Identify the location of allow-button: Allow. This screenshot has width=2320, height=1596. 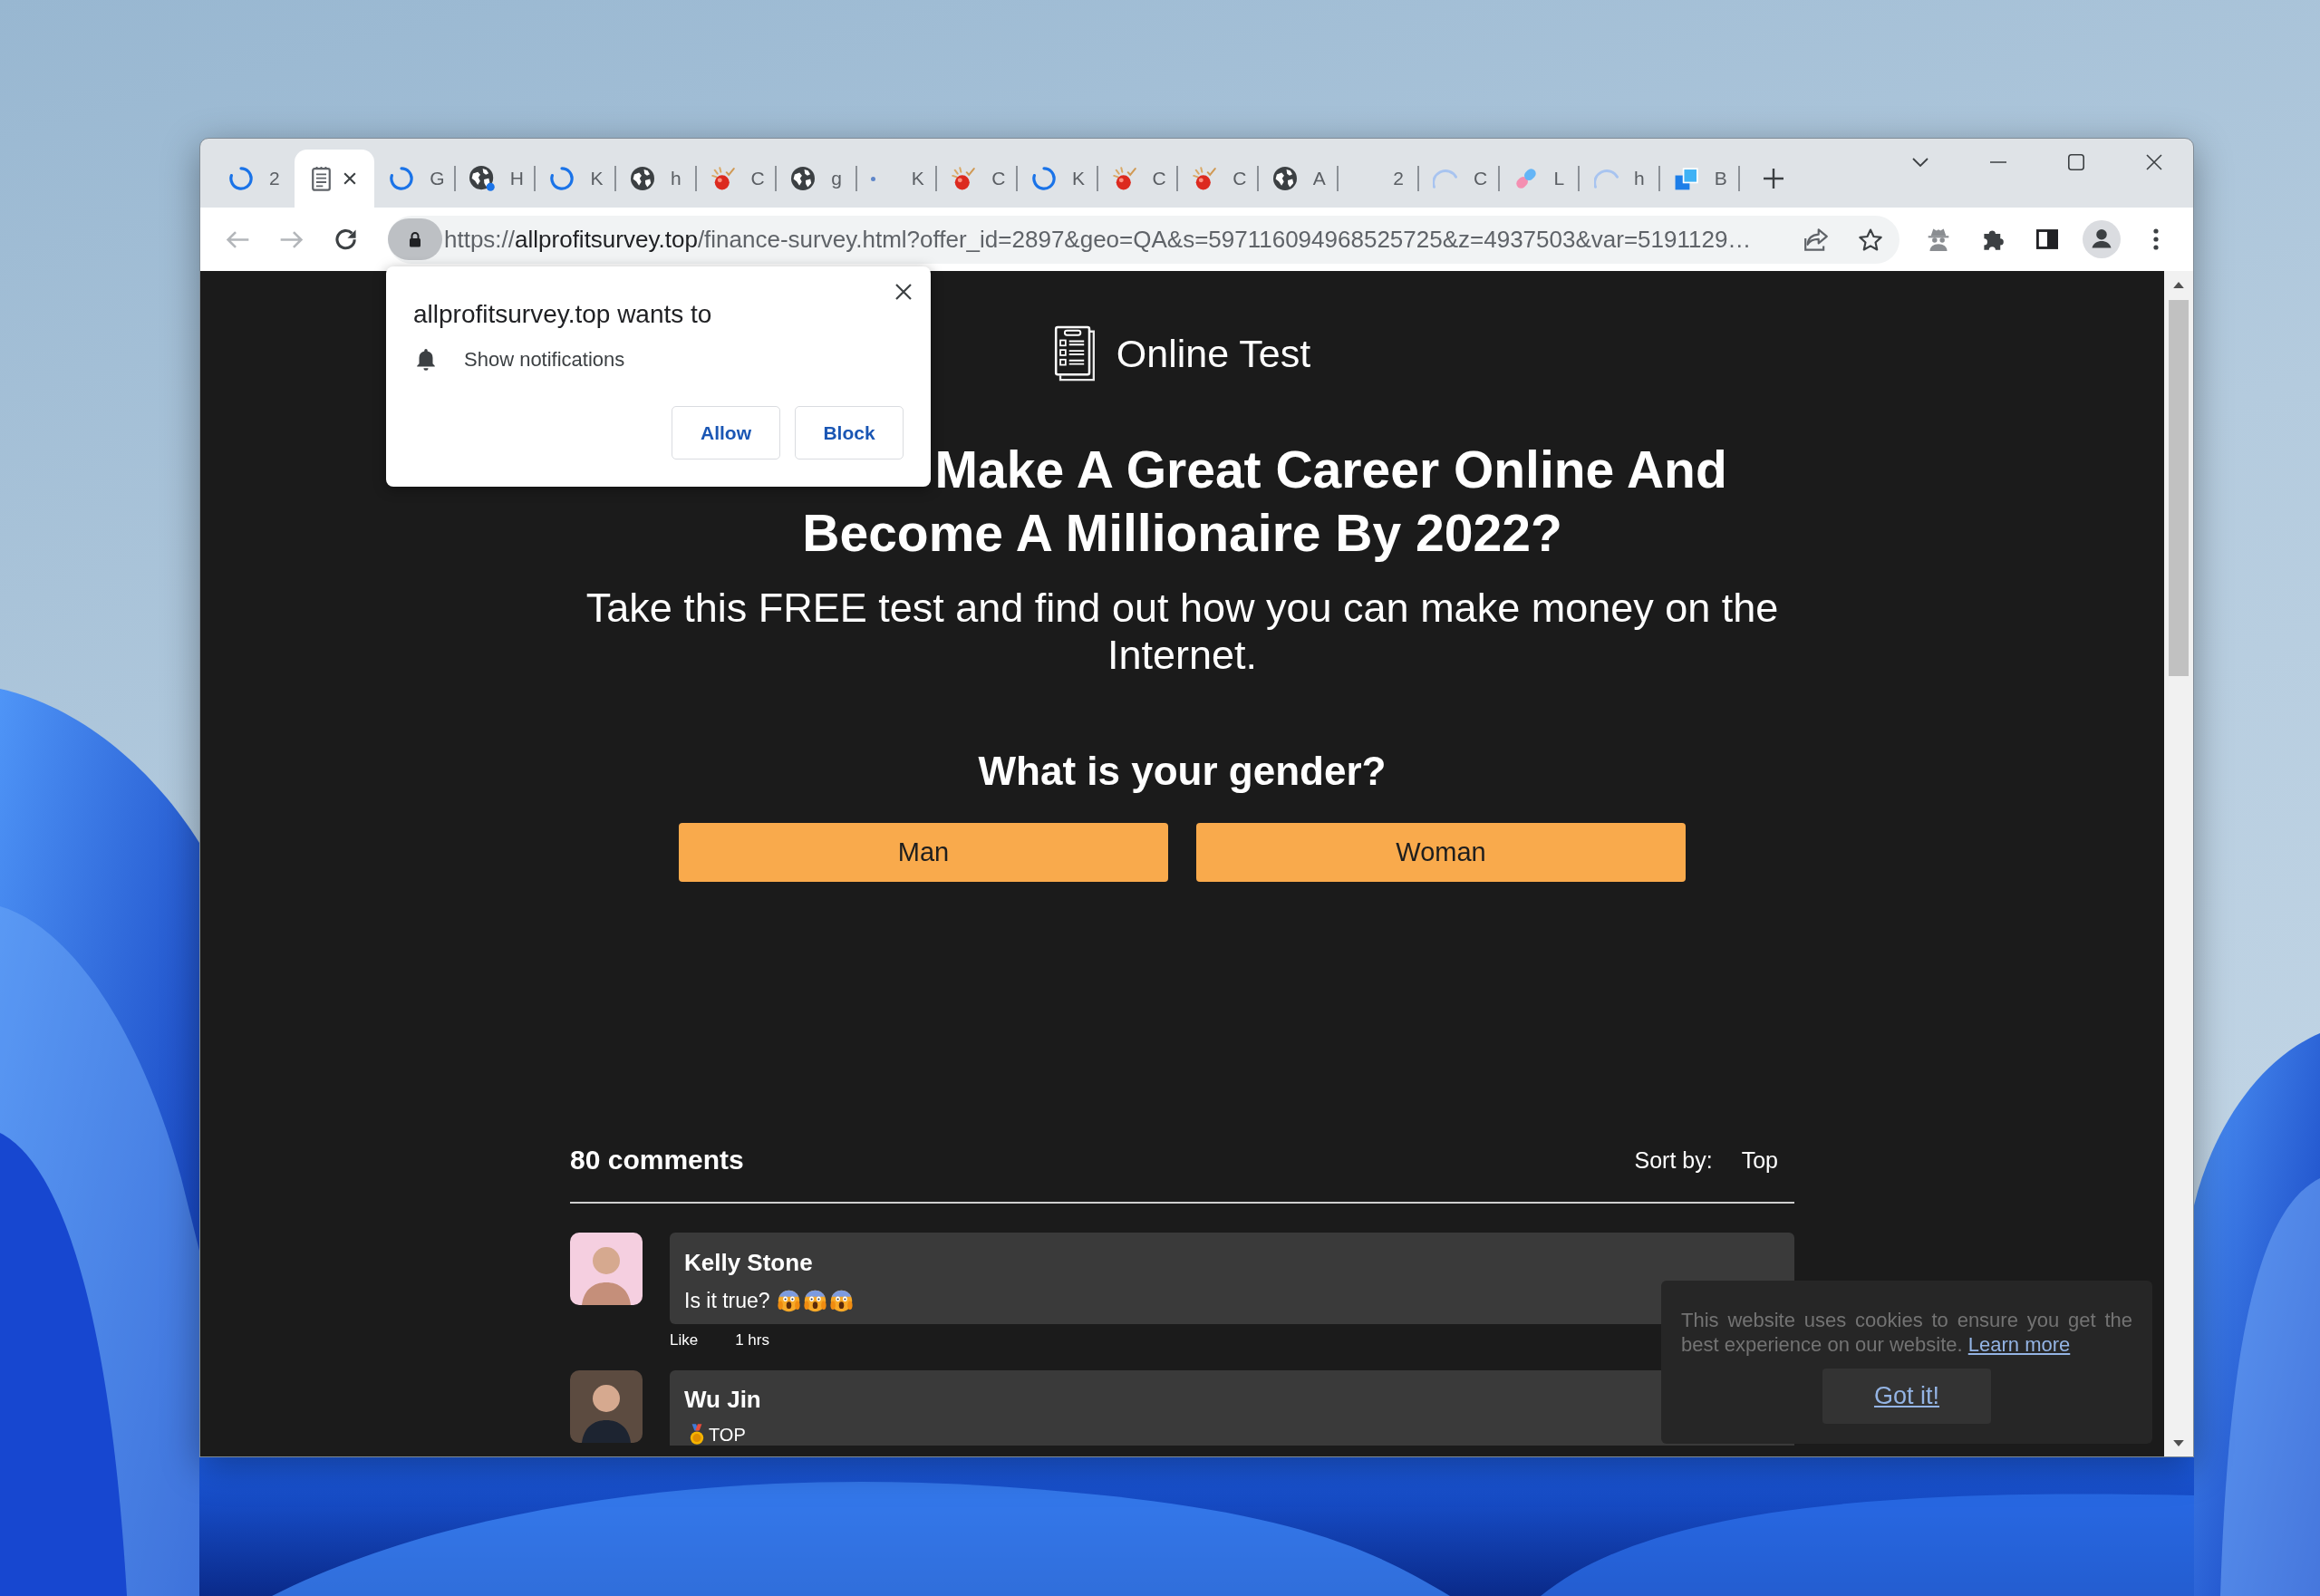
(726, 432).